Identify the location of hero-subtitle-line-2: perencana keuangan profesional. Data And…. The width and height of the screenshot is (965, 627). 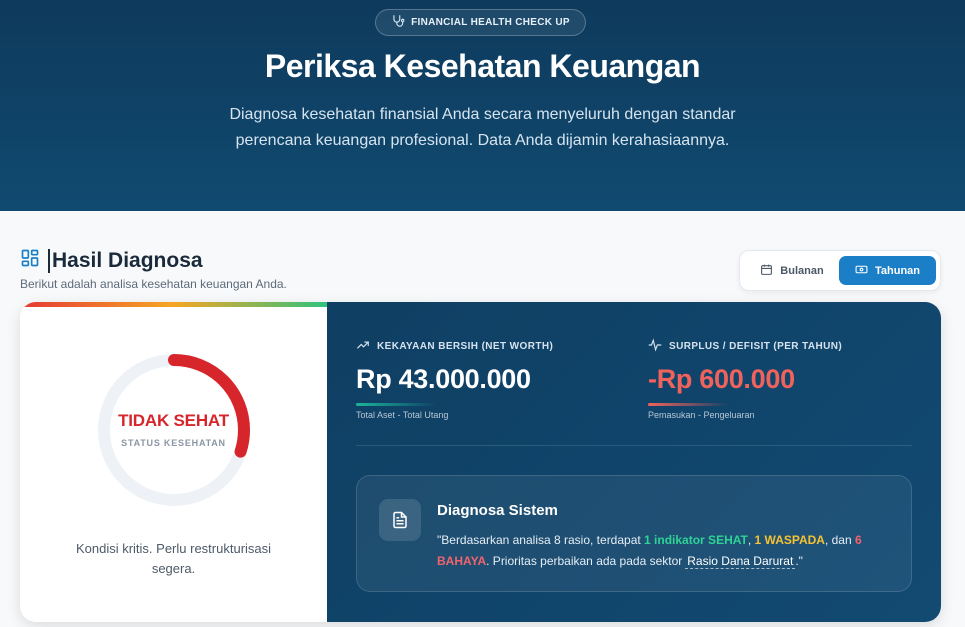
(482, 140).